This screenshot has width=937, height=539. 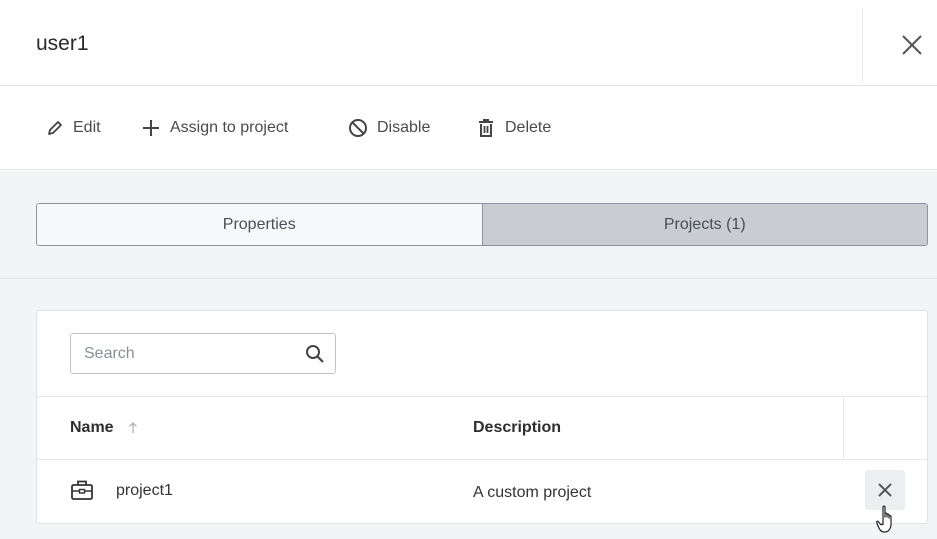 What do you see at coordinates (468, 278) in the screenshot?
I see `divider` at bounding box center [468, 278].